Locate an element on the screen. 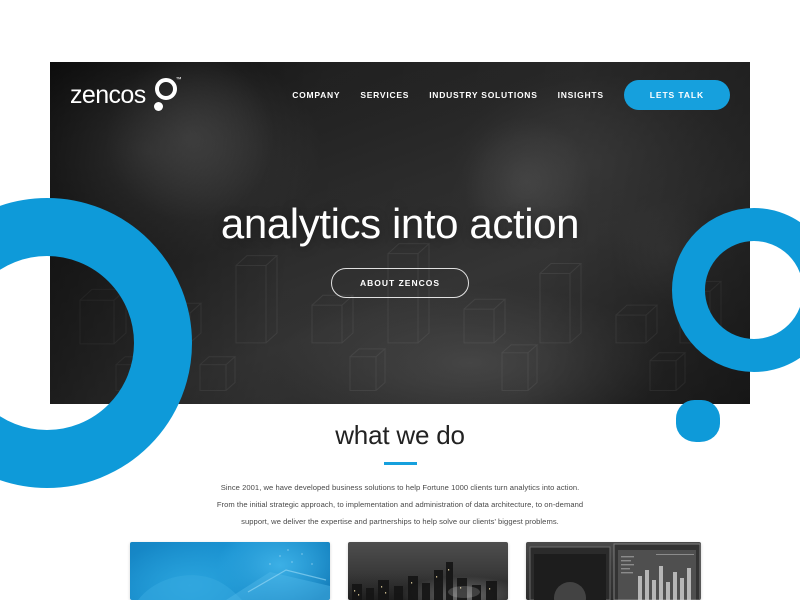 This screenshot has width=800, height=600. nav-item-industry-solutions: INDUSTRY SOLUTIONS is located at coordinates (483, 95).